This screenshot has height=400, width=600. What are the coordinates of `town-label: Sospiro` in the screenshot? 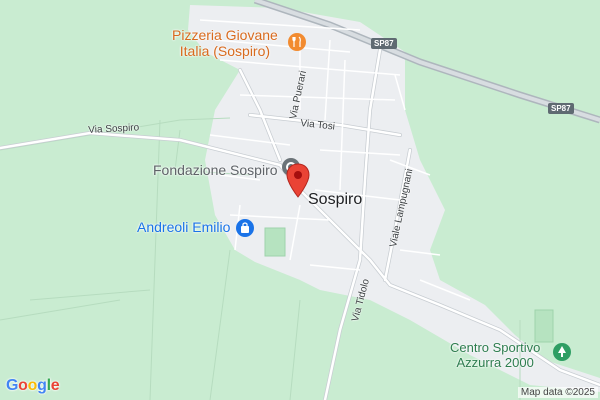 It's located at (335, 199).